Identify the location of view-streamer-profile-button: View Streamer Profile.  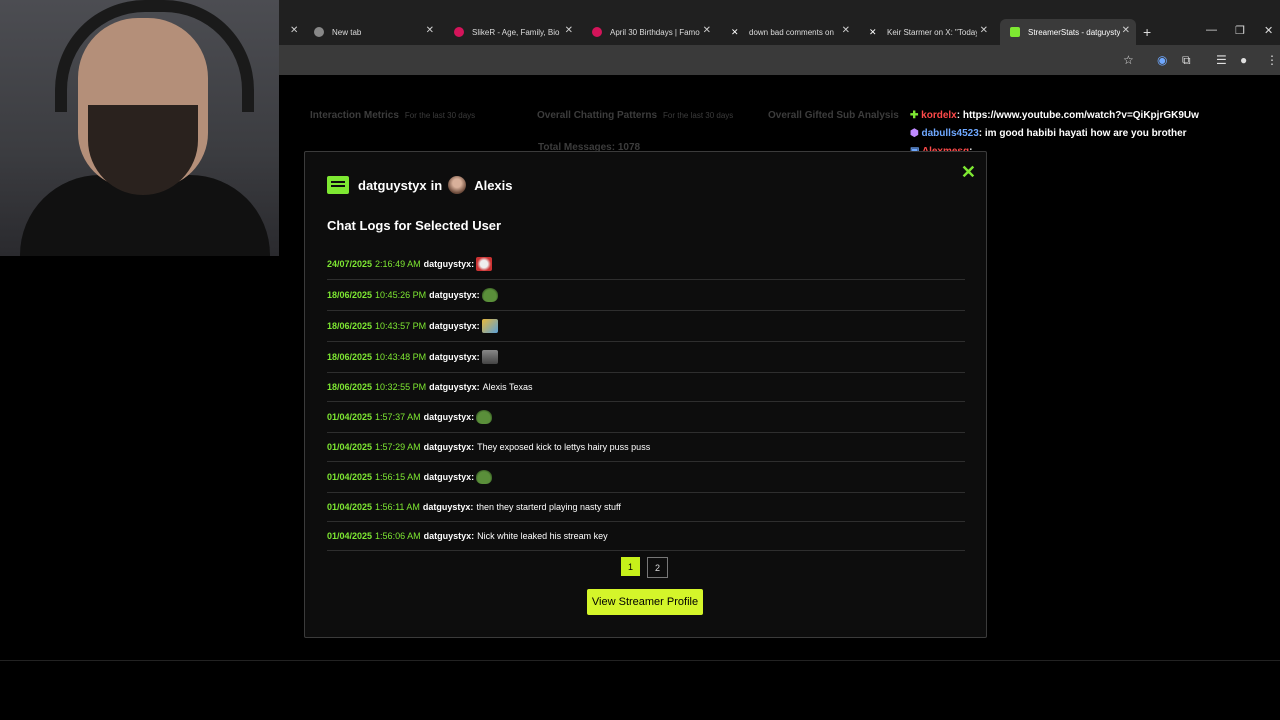
(645, 602).